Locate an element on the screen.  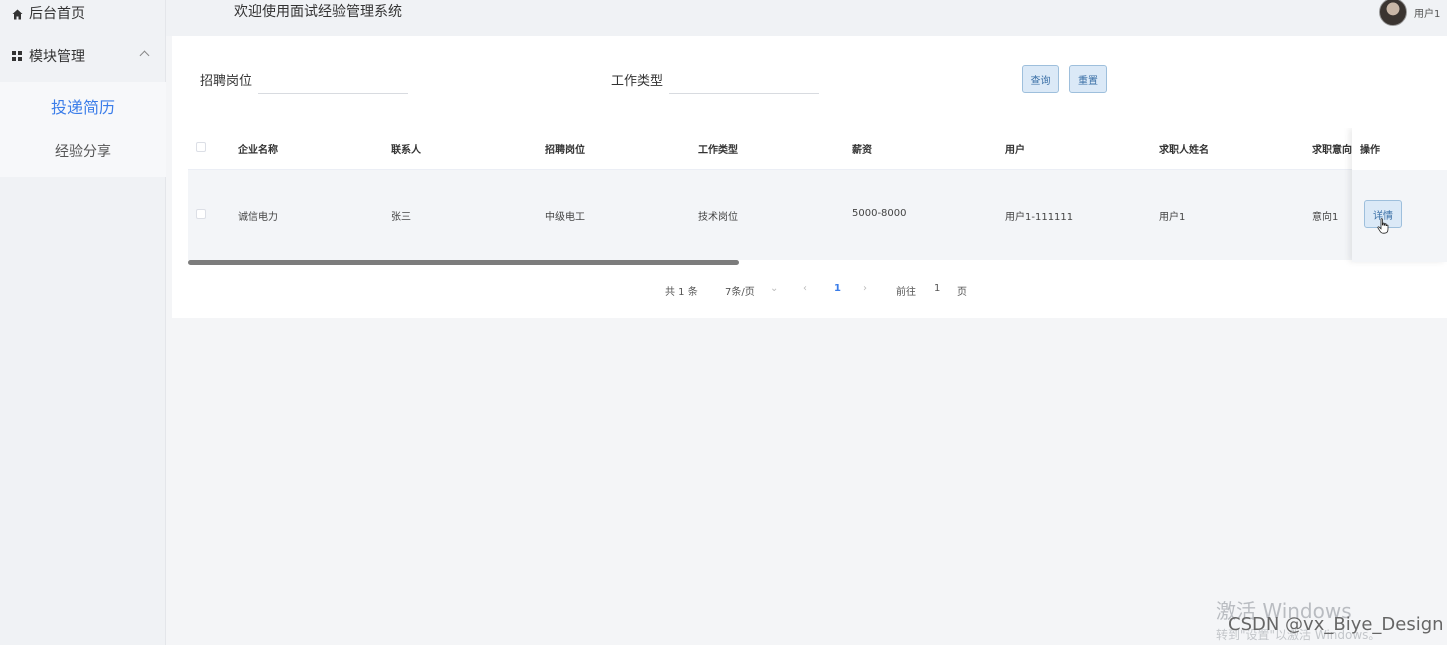
column-header: 企业名称 is located at coordinates (258, 150).